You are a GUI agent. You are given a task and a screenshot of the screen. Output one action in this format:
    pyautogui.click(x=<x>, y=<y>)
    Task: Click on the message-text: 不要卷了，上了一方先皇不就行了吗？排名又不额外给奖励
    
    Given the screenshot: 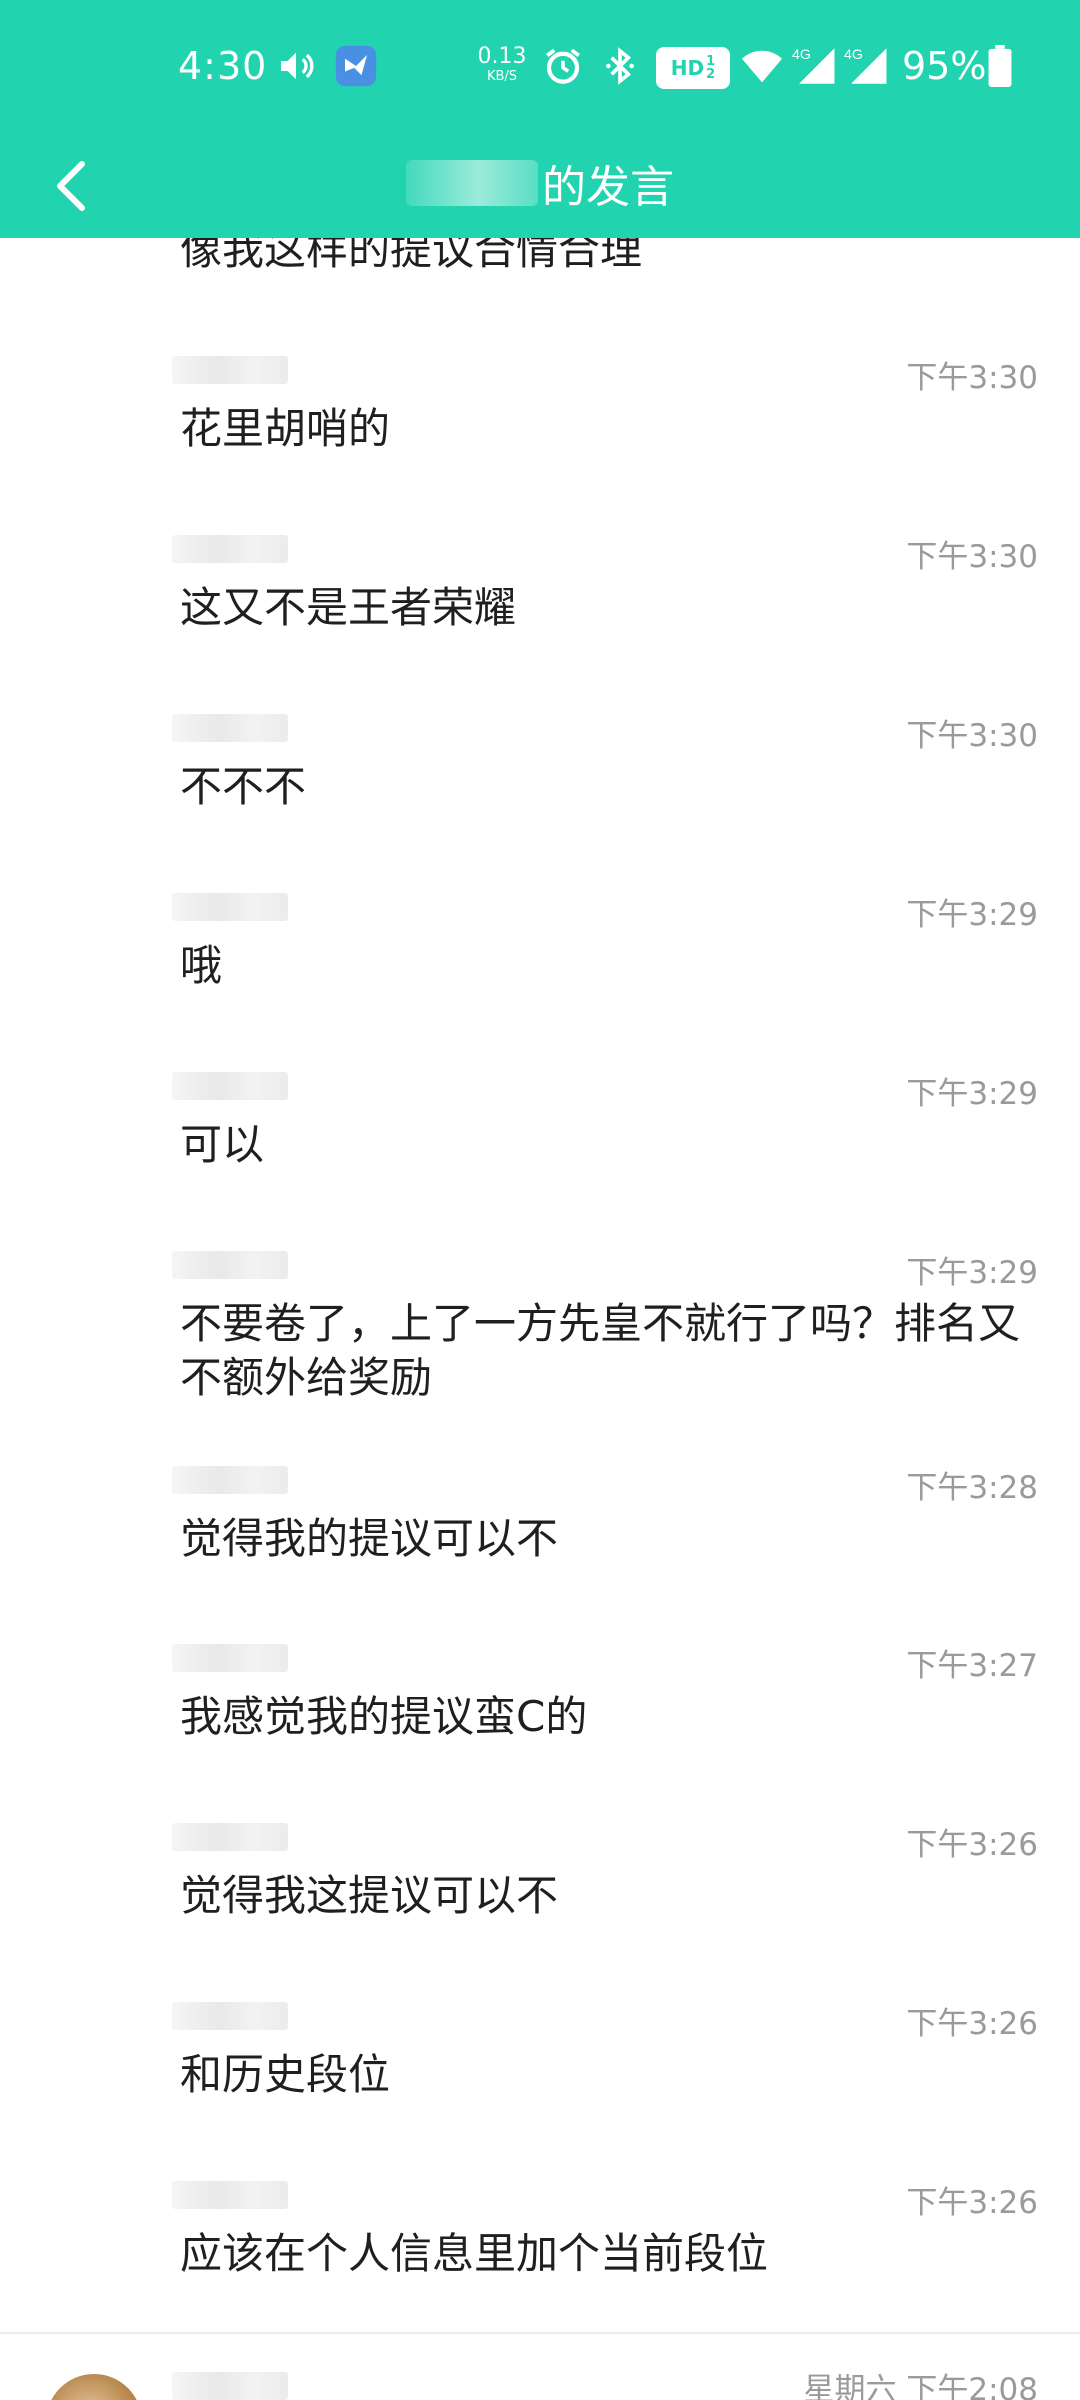 What is the action you would take?
    pyautogui.click(x=600, y=1350)
    